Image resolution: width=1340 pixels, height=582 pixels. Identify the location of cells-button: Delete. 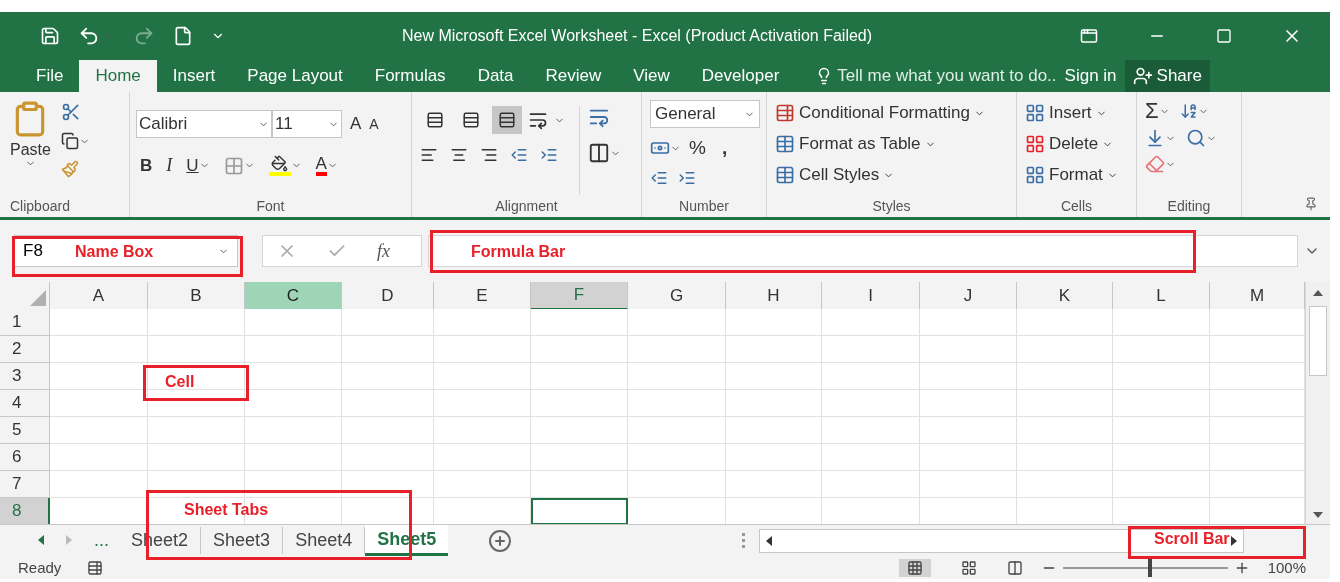
(1076, 144).